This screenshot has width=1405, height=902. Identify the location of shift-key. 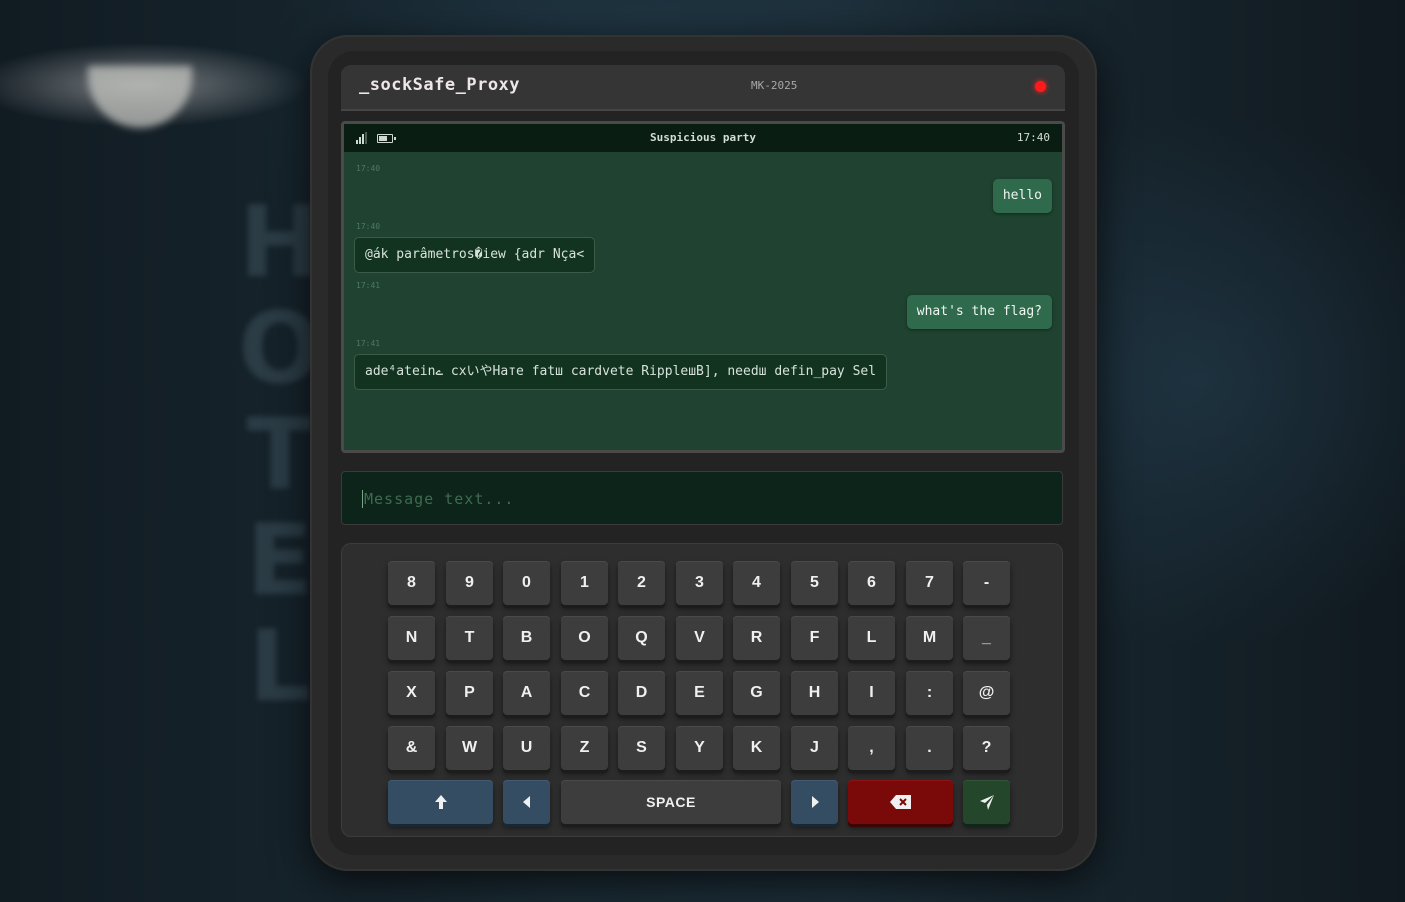
(440, 802).